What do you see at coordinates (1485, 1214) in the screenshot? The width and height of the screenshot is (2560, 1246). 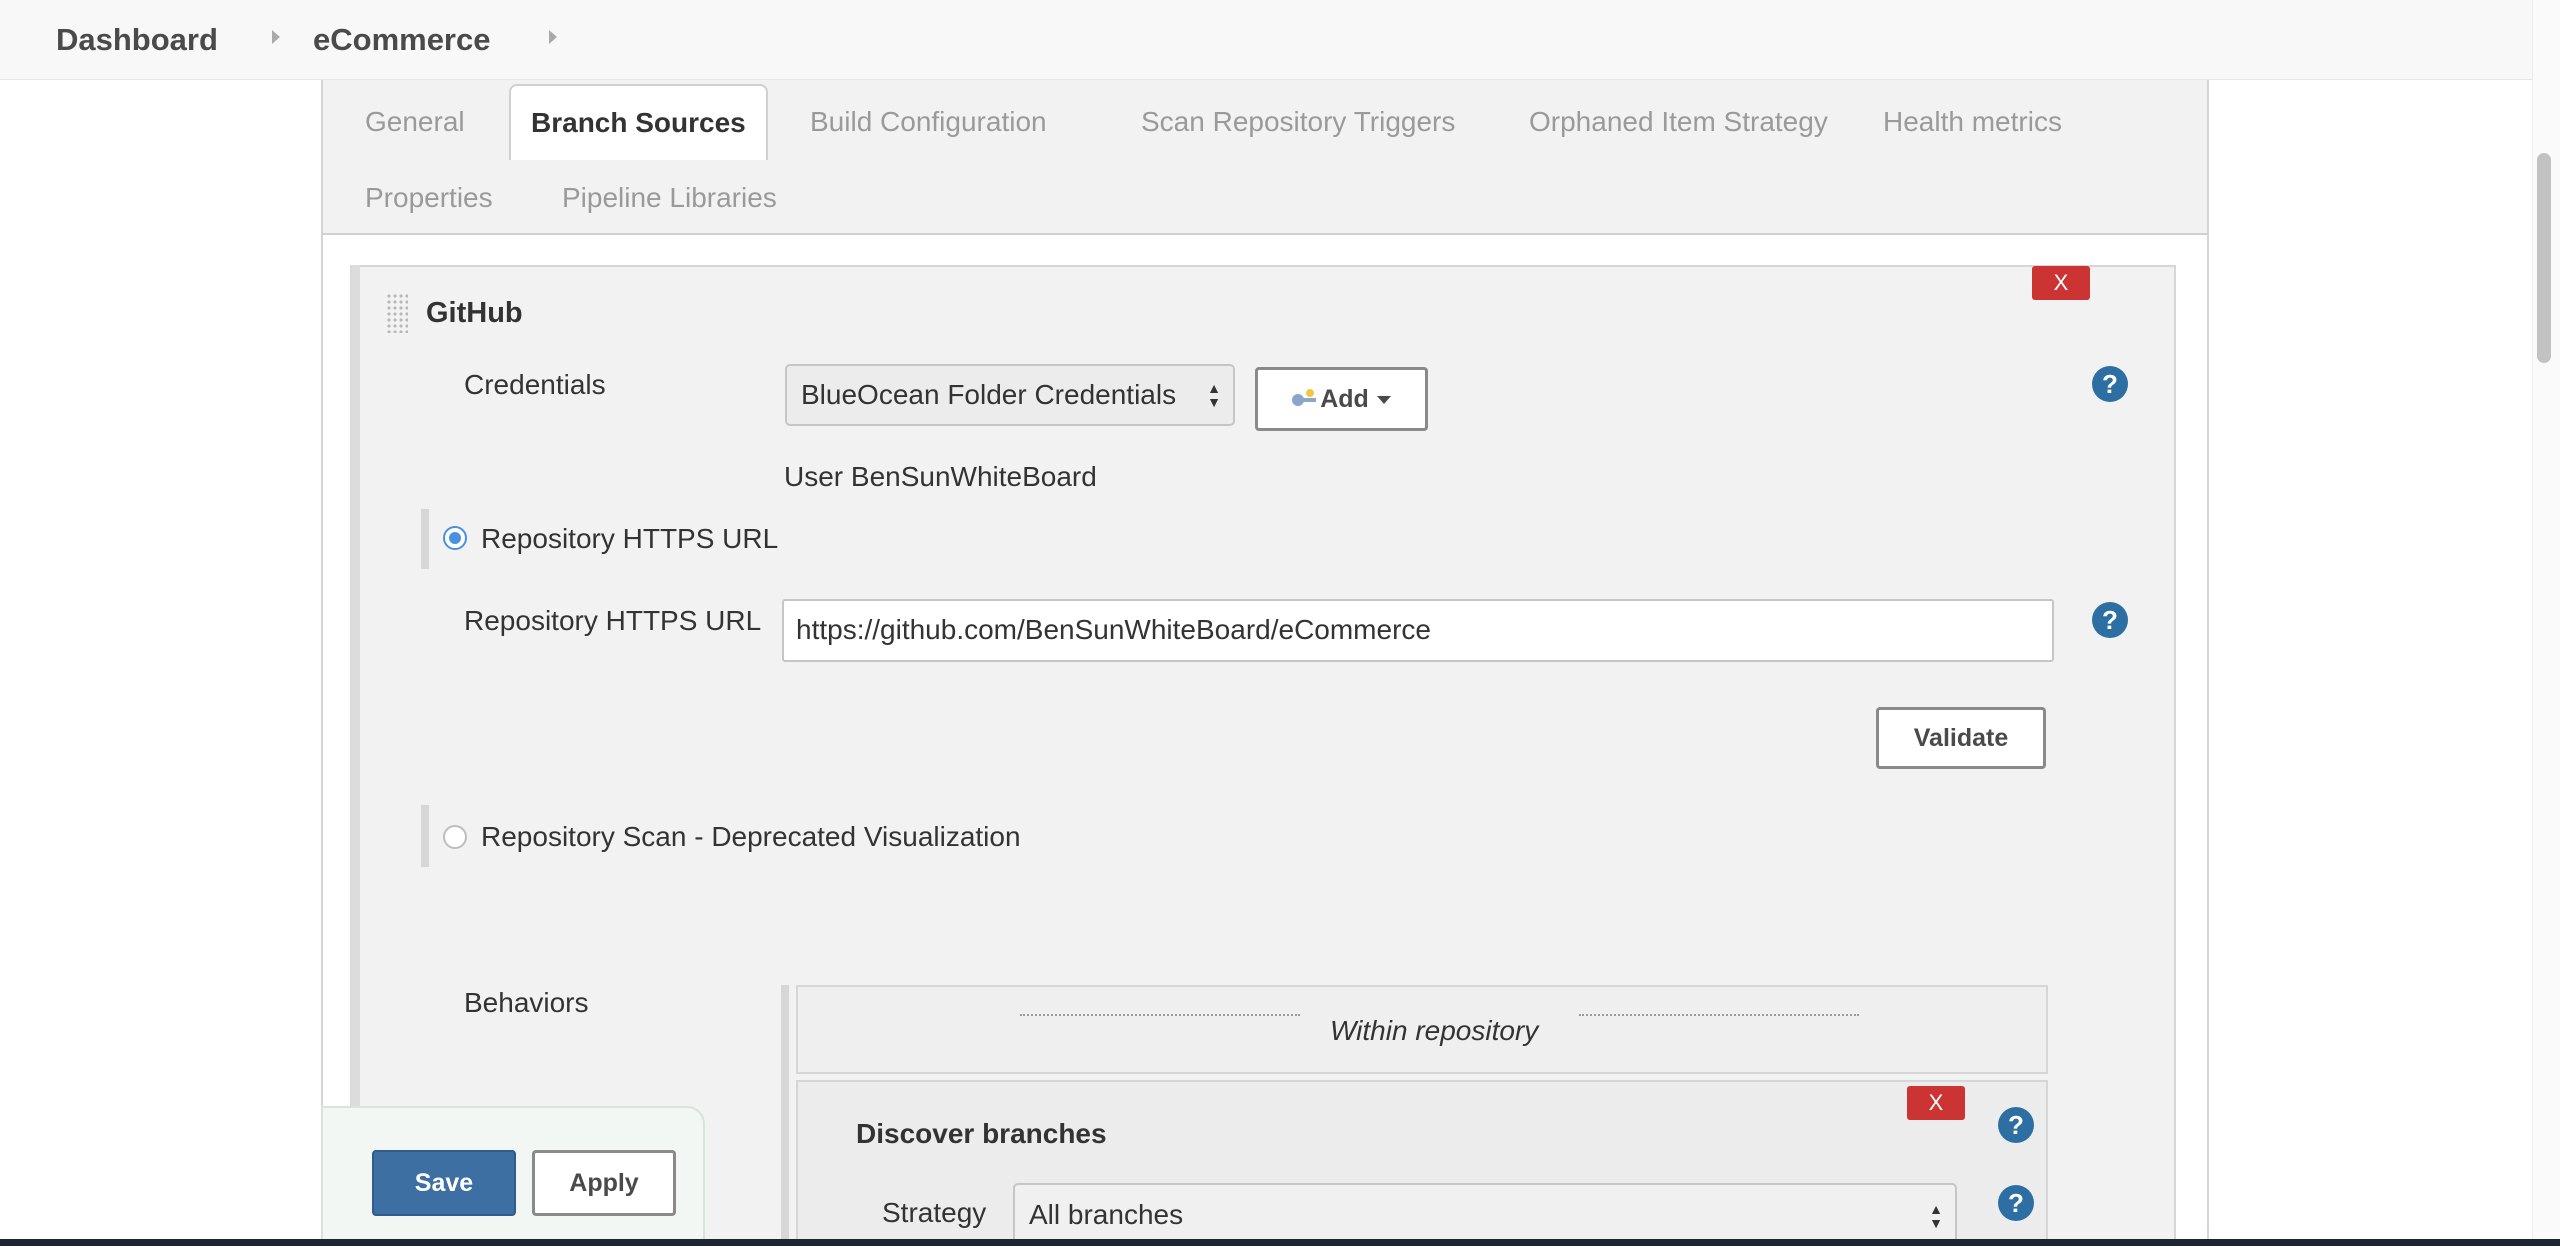 I see `strategy-select: All branches ▲ ▼` at bounding box center [1485, 1214].